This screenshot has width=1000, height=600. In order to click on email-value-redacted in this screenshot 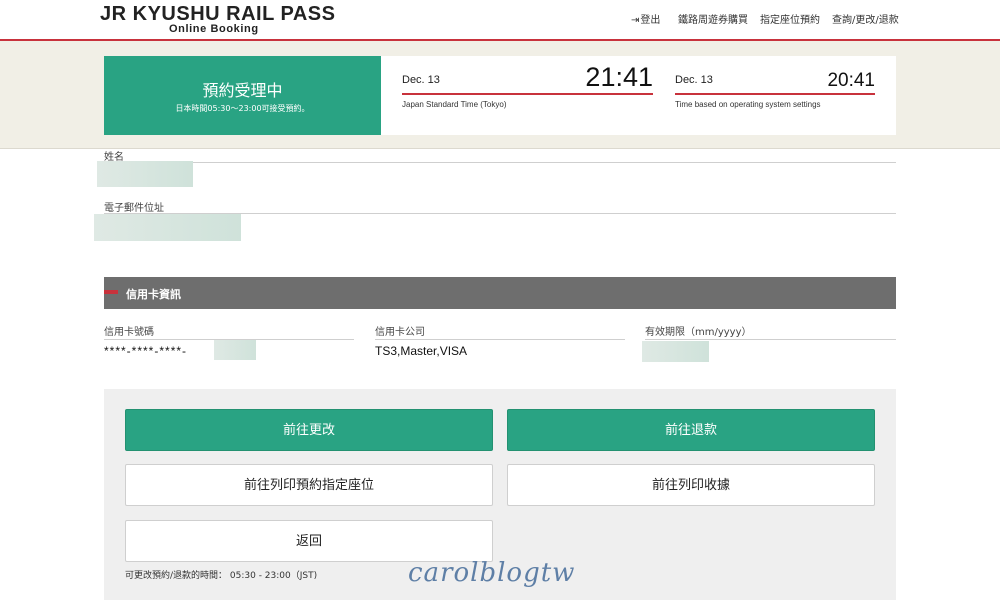, I will do `click(167, 227)`.